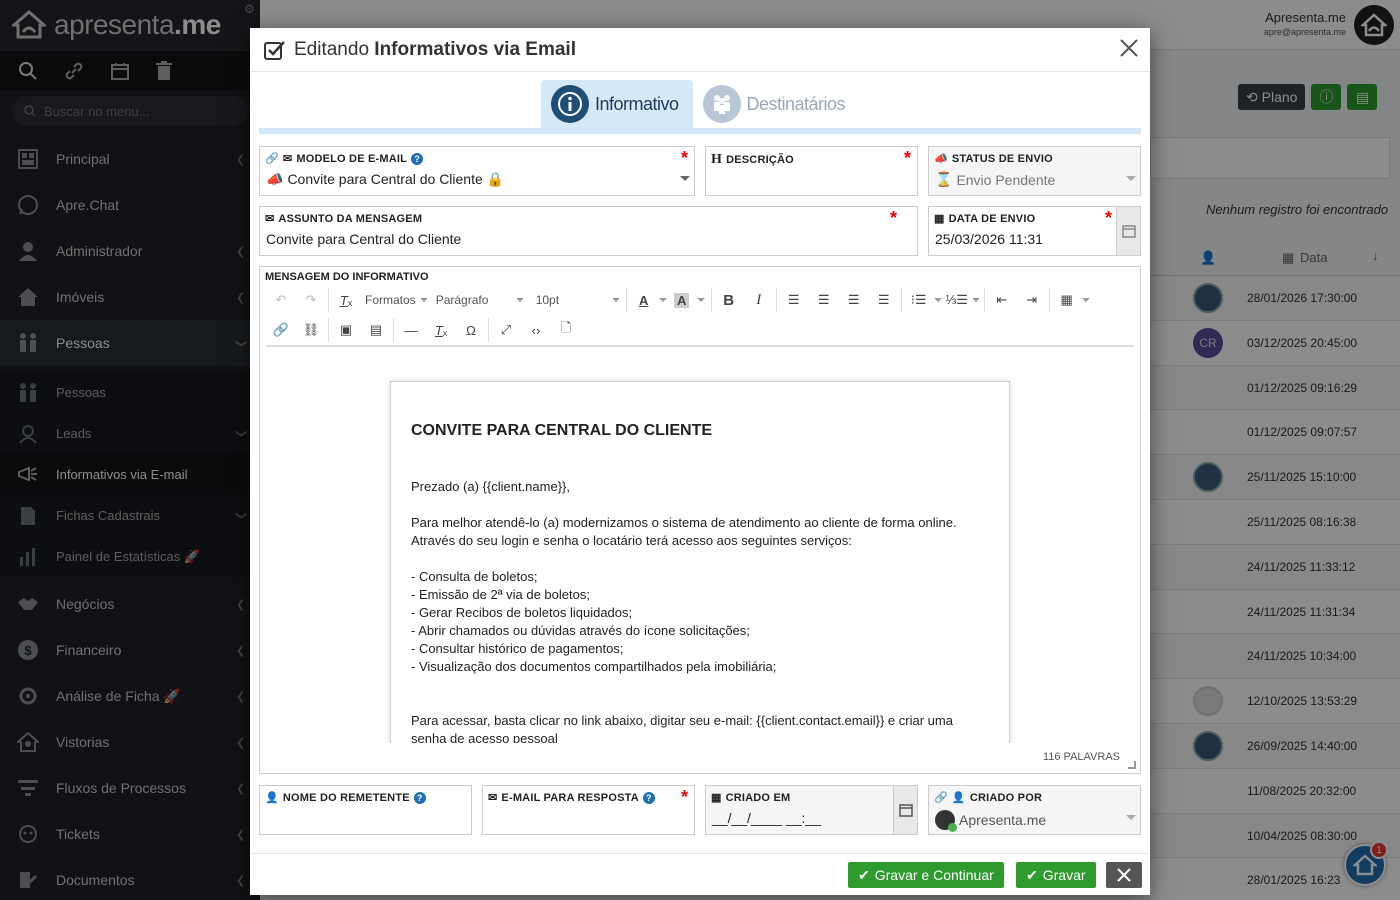  Describe the element at coordinates (578, 300) in the screenshot. I see `font-size-dropdown: 10pt` at that location.